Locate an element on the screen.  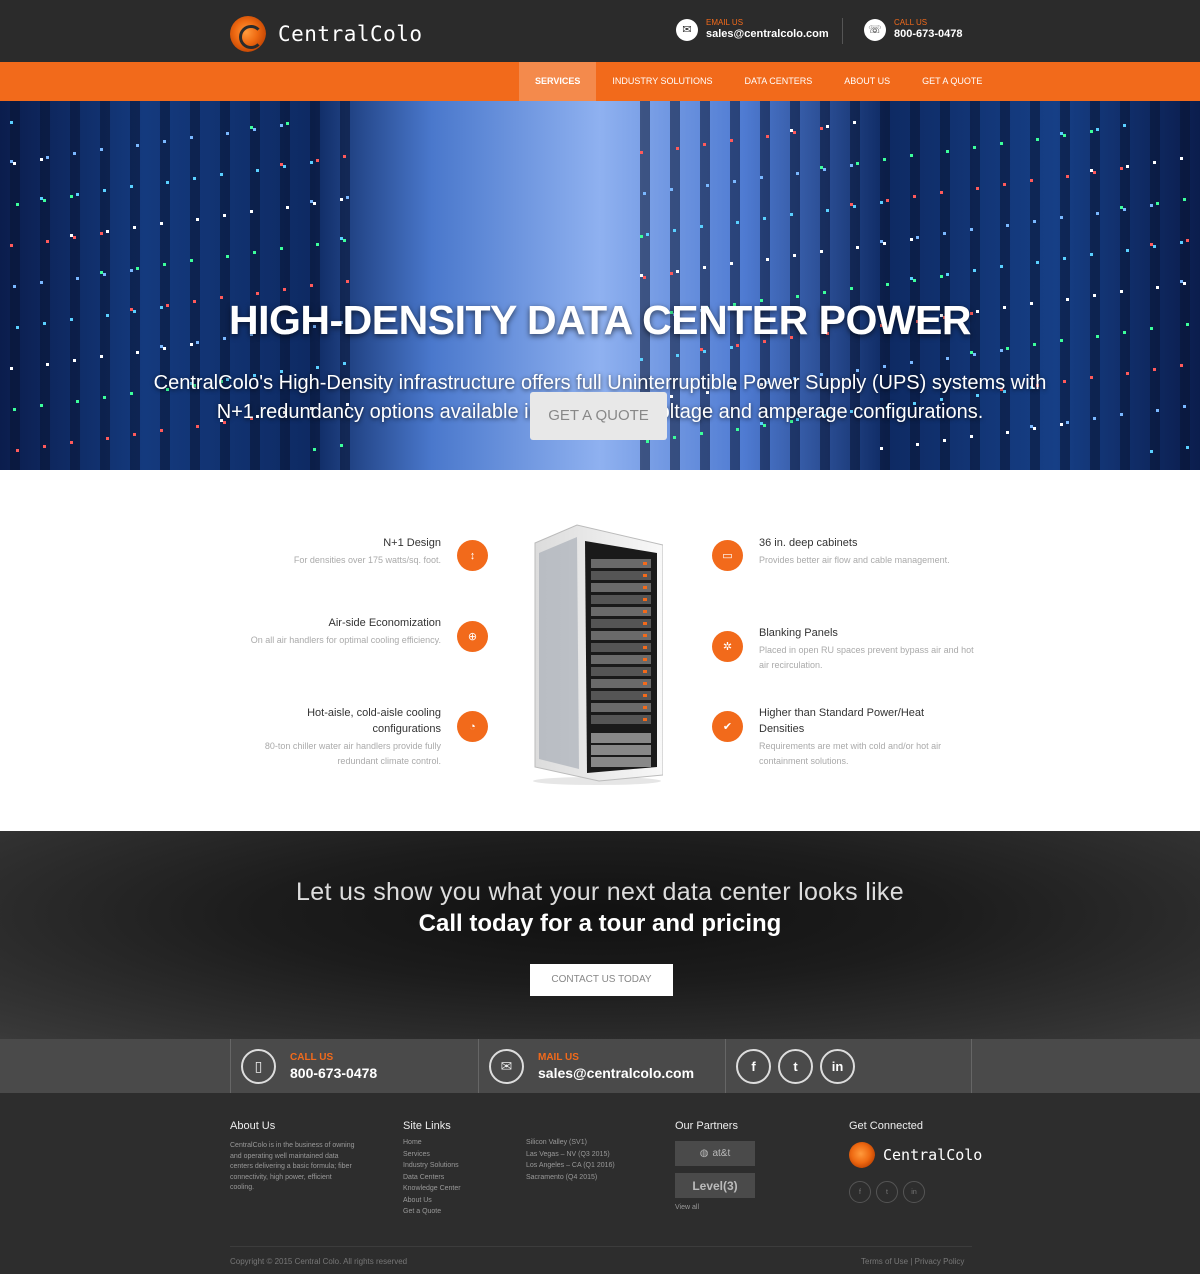
nav-data-centers: DATA CENTERS is located at coordinates (779, 81).